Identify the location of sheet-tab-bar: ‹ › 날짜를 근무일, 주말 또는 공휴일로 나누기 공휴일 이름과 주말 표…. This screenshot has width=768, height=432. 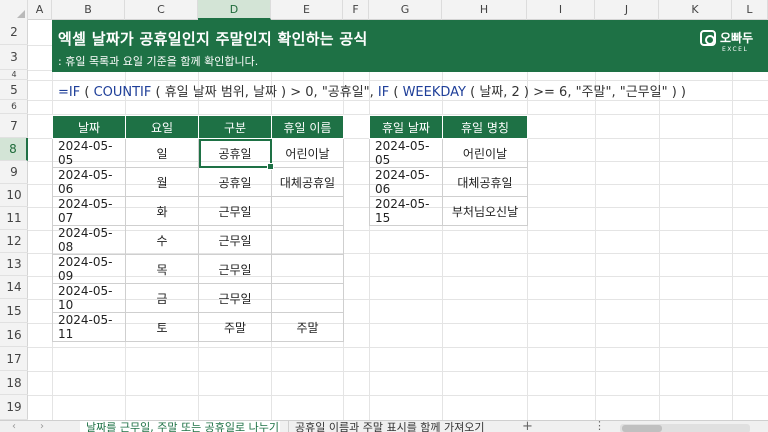
(384, 426).